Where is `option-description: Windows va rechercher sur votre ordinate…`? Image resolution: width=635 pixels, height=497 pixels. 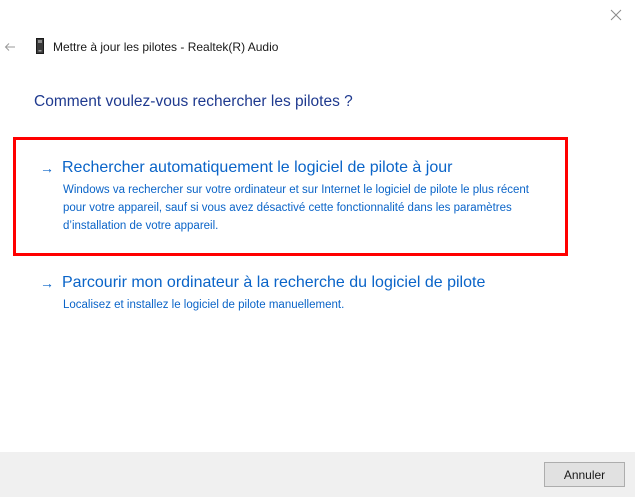 option-description: Windows va rechercher sur votre ordinate… is located at coordinates (296, 208).